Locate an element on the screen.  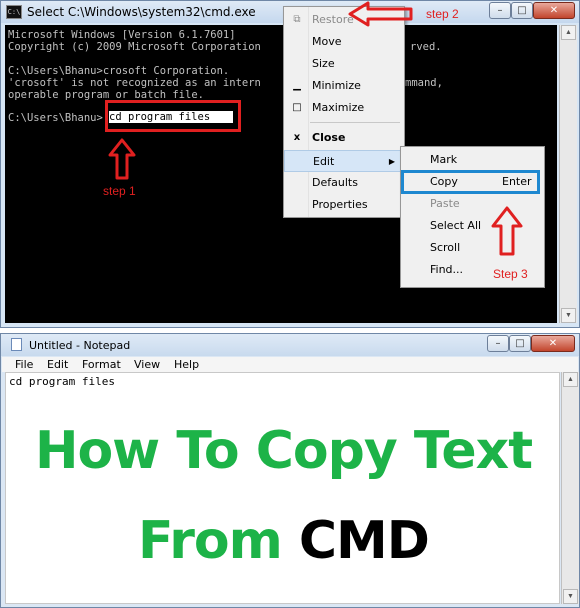
menu-item-maximize: □ Maximize is located at coordinates (344, 108).